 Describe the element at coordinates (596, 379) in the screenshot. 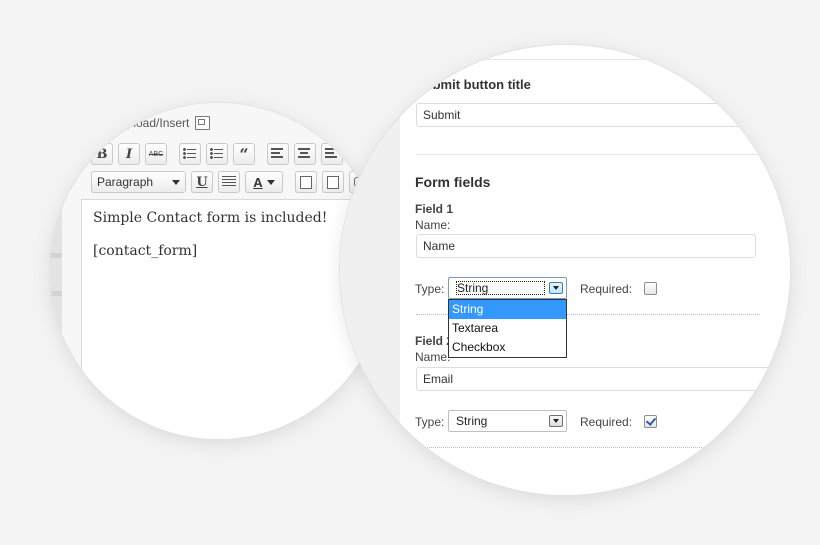

I see `field-2-name-input: Email` at that location.